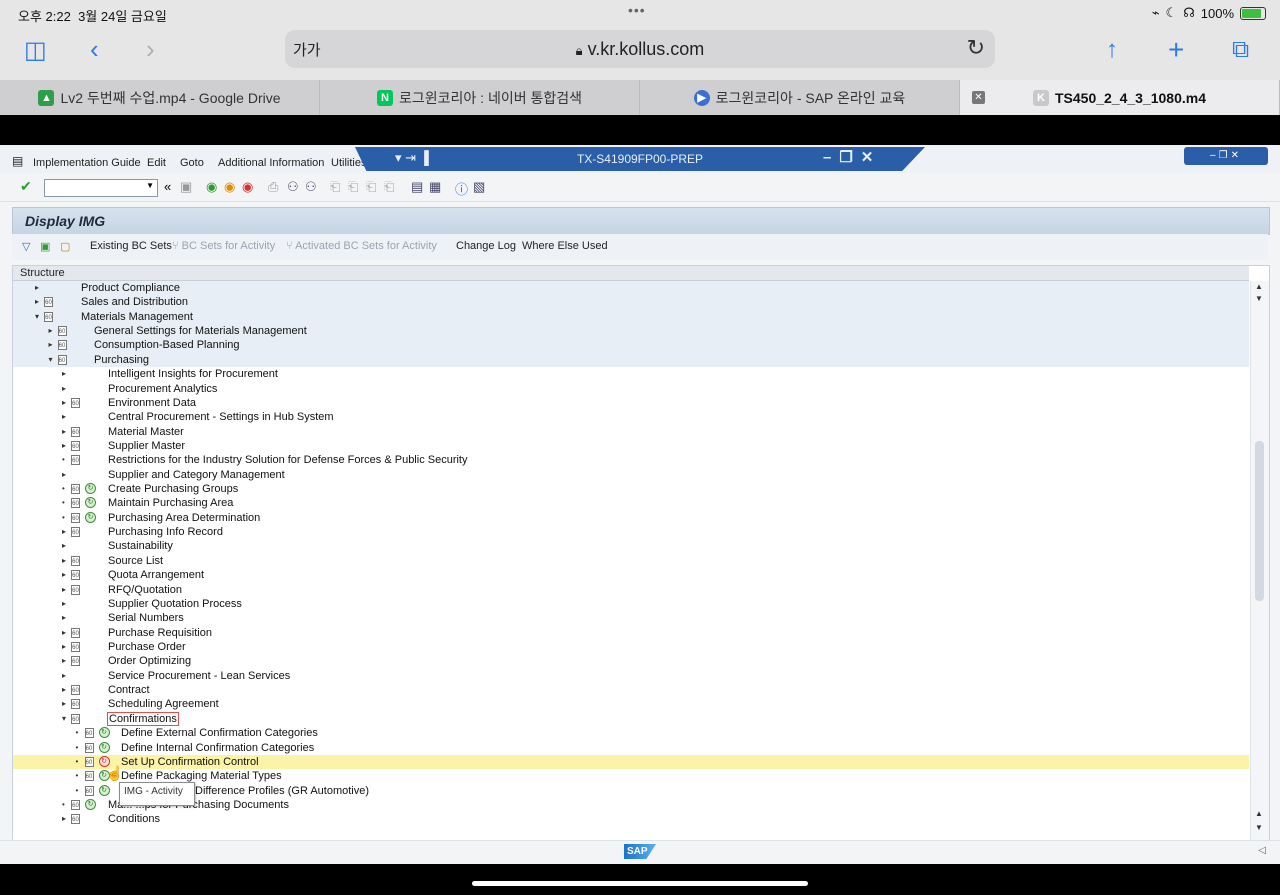 This screenshot has width=1280, height=895. I want to click on tree-node-label: Purchase Order, so click(147, 647).